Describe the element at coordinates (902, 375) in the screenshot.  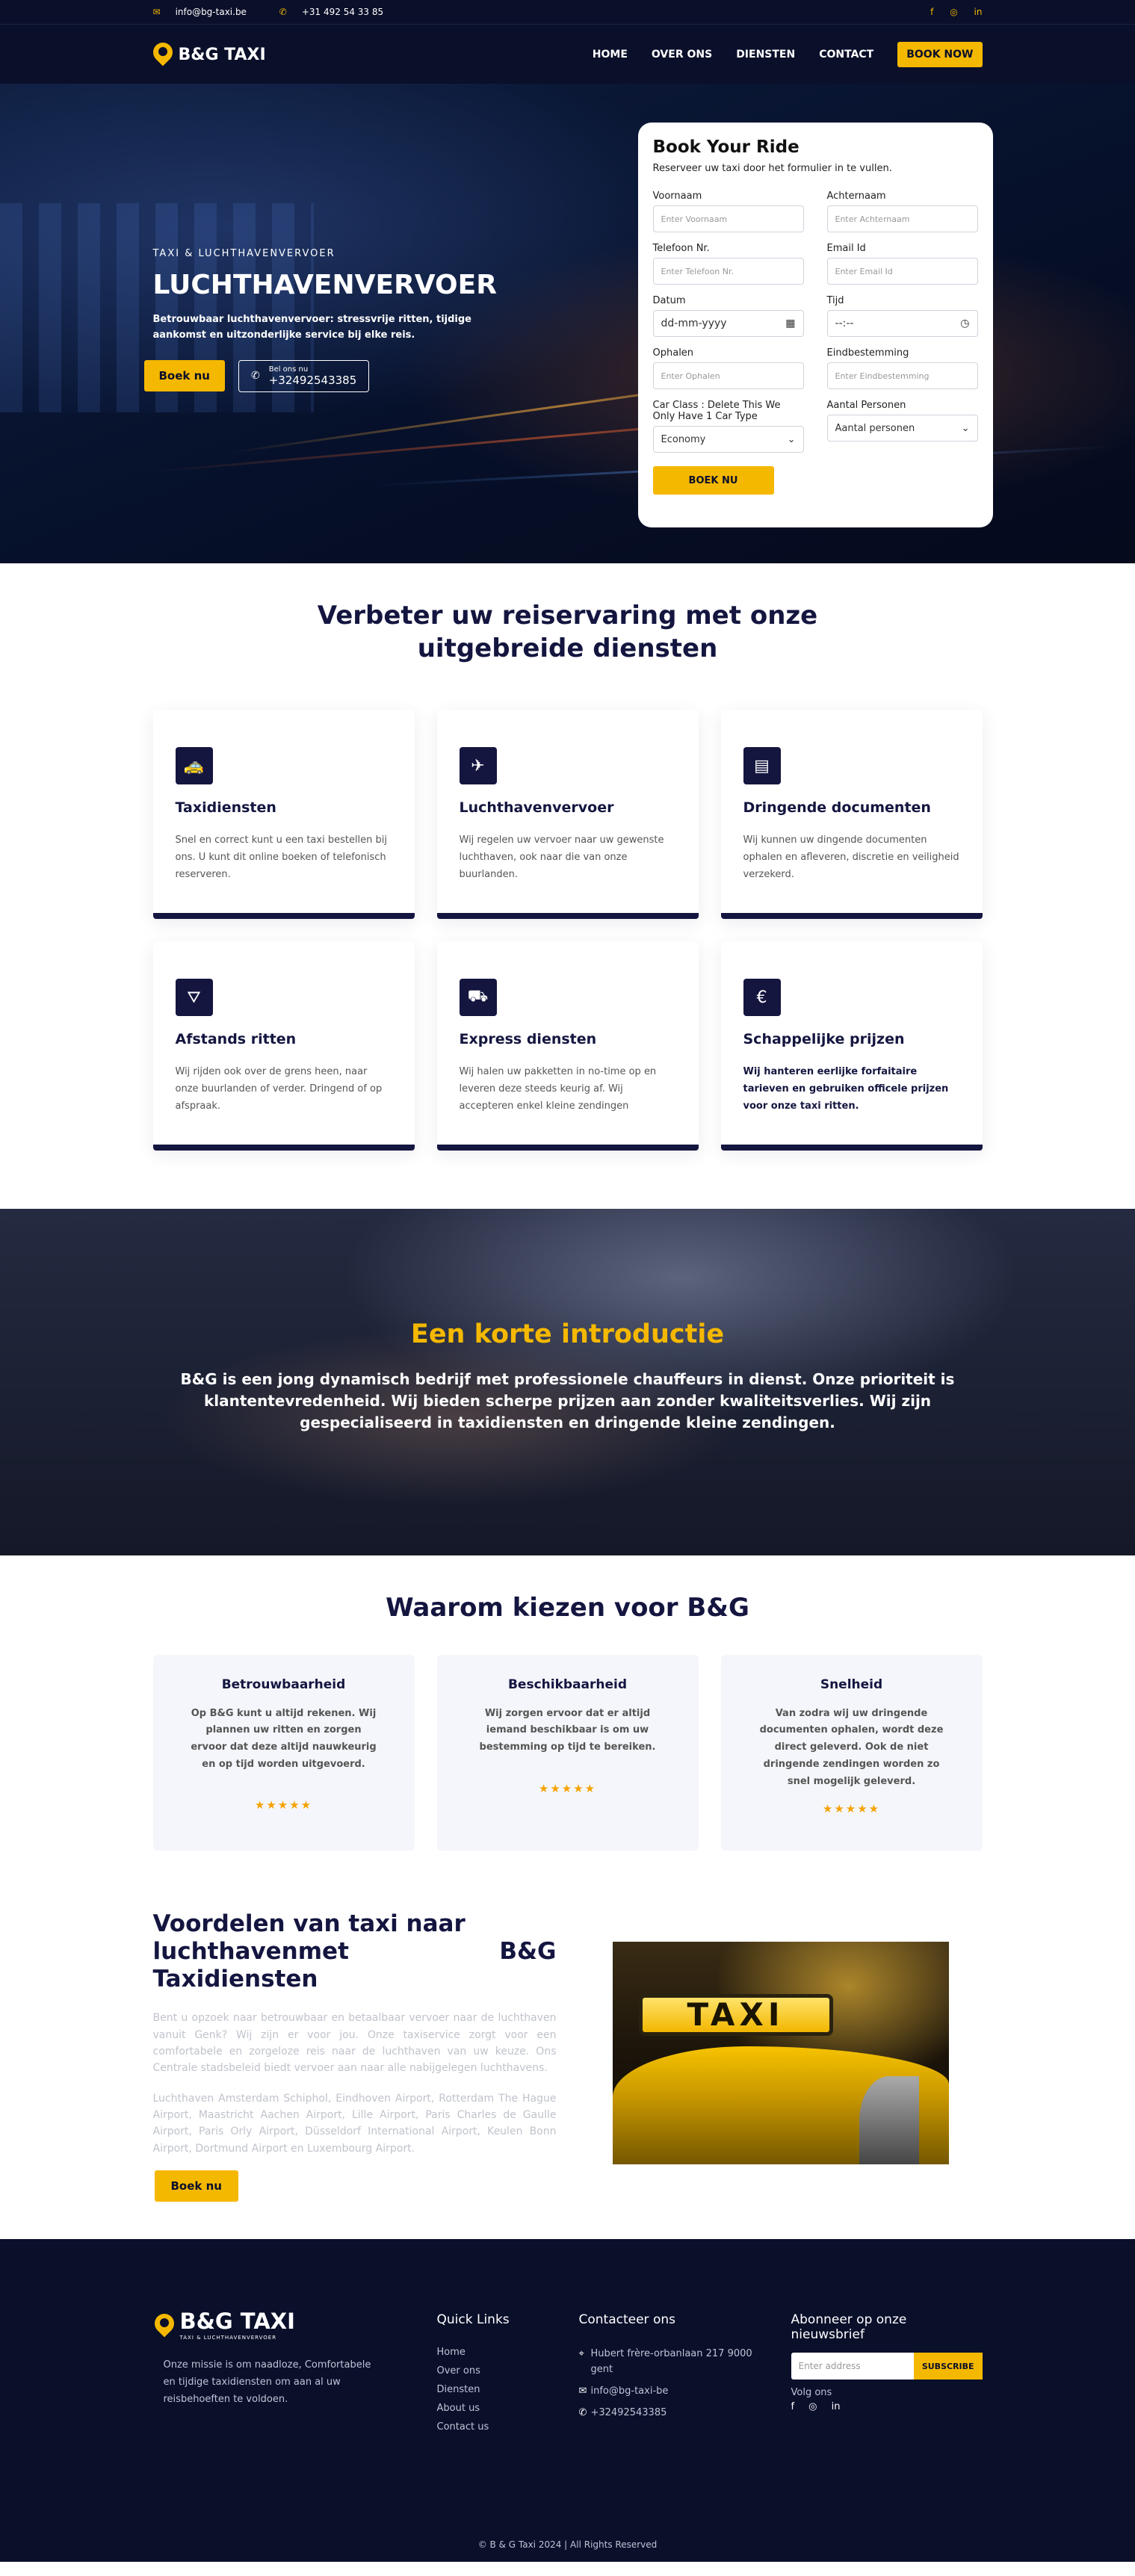
I see `destination-input: Enter Eindbestemming` at that location.